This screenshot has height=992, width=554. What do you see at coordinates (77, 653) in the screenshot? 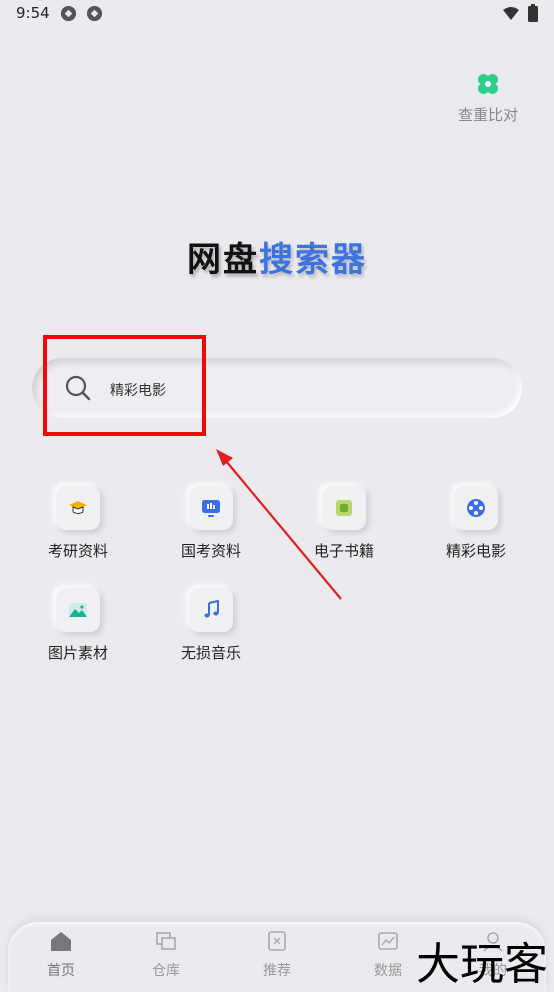
I see `category-label: 图片素材` at bounding box center [77, 653].